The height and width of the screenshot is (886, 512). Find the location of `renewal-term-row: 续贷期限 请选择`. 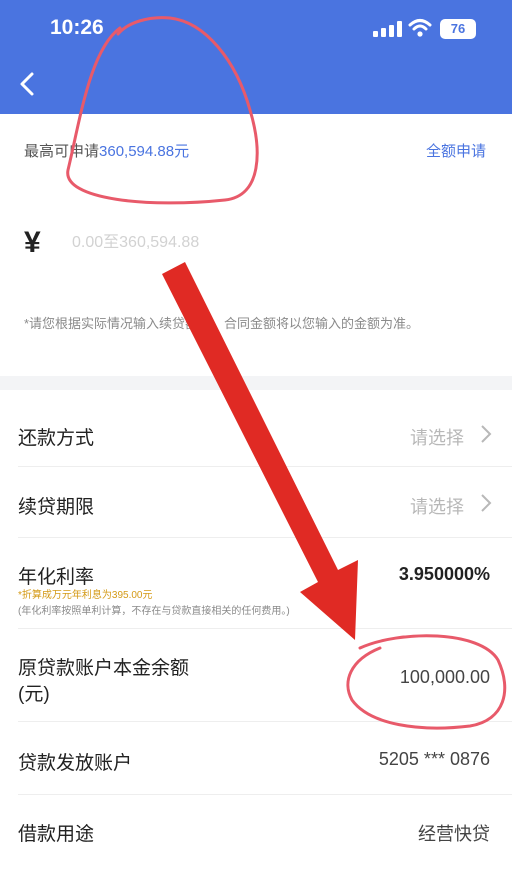

renewal-term-row: 续贷期限 请选择 is located at coordinates (256, 502).